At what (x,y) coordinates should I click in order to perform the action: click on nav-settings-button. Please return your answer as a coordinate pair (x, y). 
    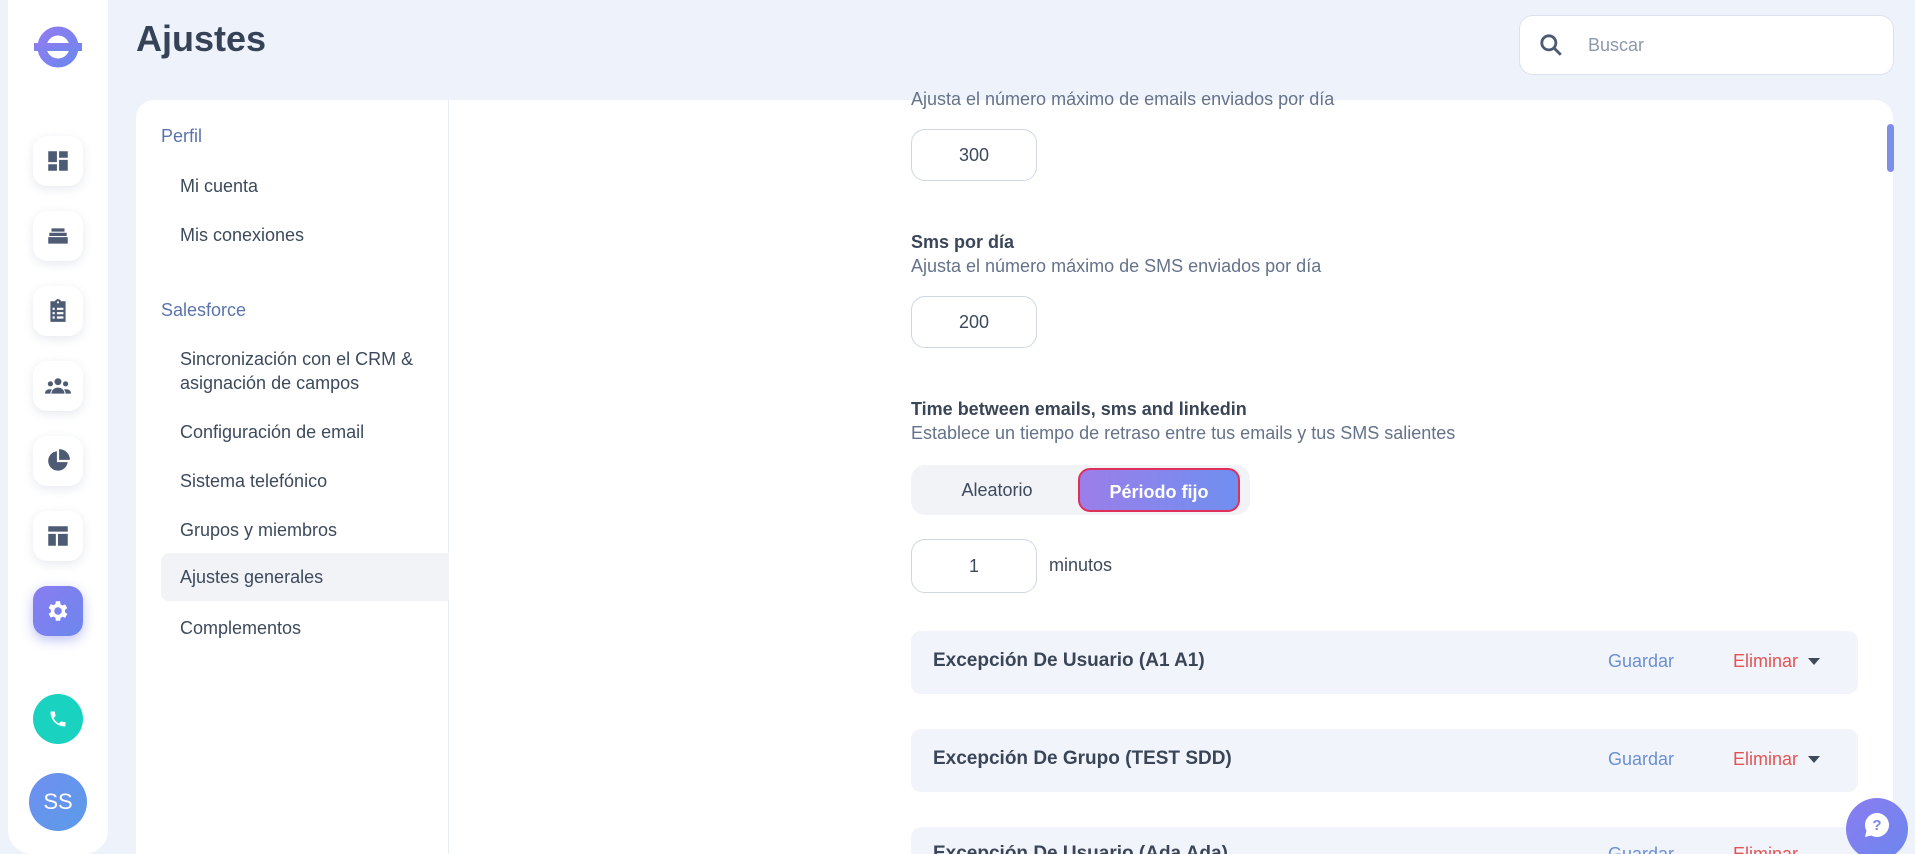
    Looking at the image, I should click on (58, 611).